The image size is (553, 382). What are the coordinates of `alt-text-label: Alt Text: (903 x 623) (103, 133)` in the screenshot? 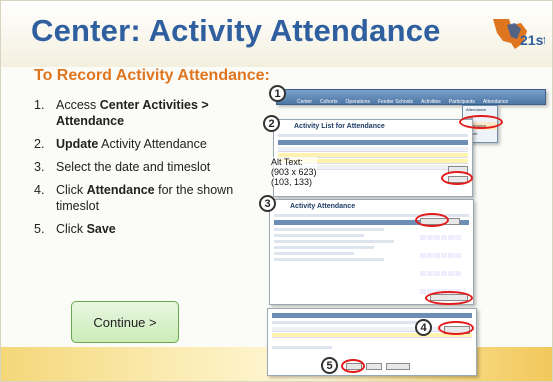 It's located at (294, 172).